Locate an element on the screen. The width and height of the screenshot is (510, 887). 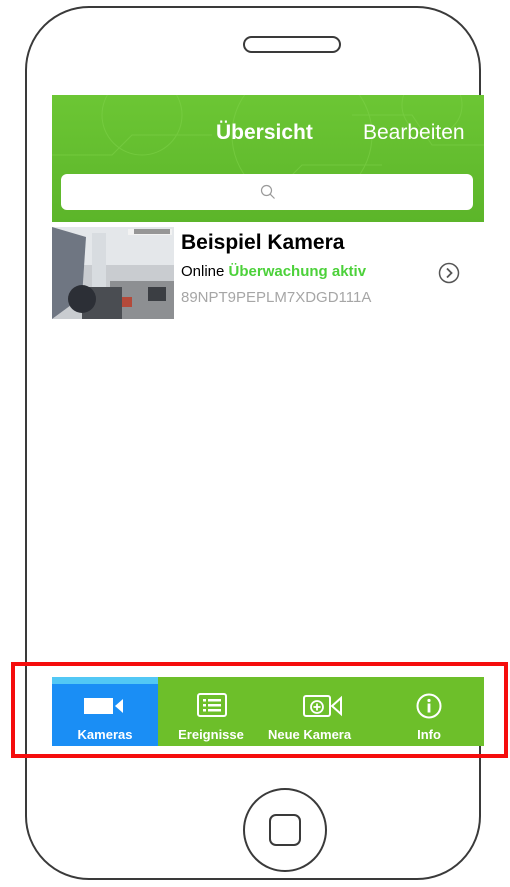
home-square-icon is located at coordinates (285, 830).